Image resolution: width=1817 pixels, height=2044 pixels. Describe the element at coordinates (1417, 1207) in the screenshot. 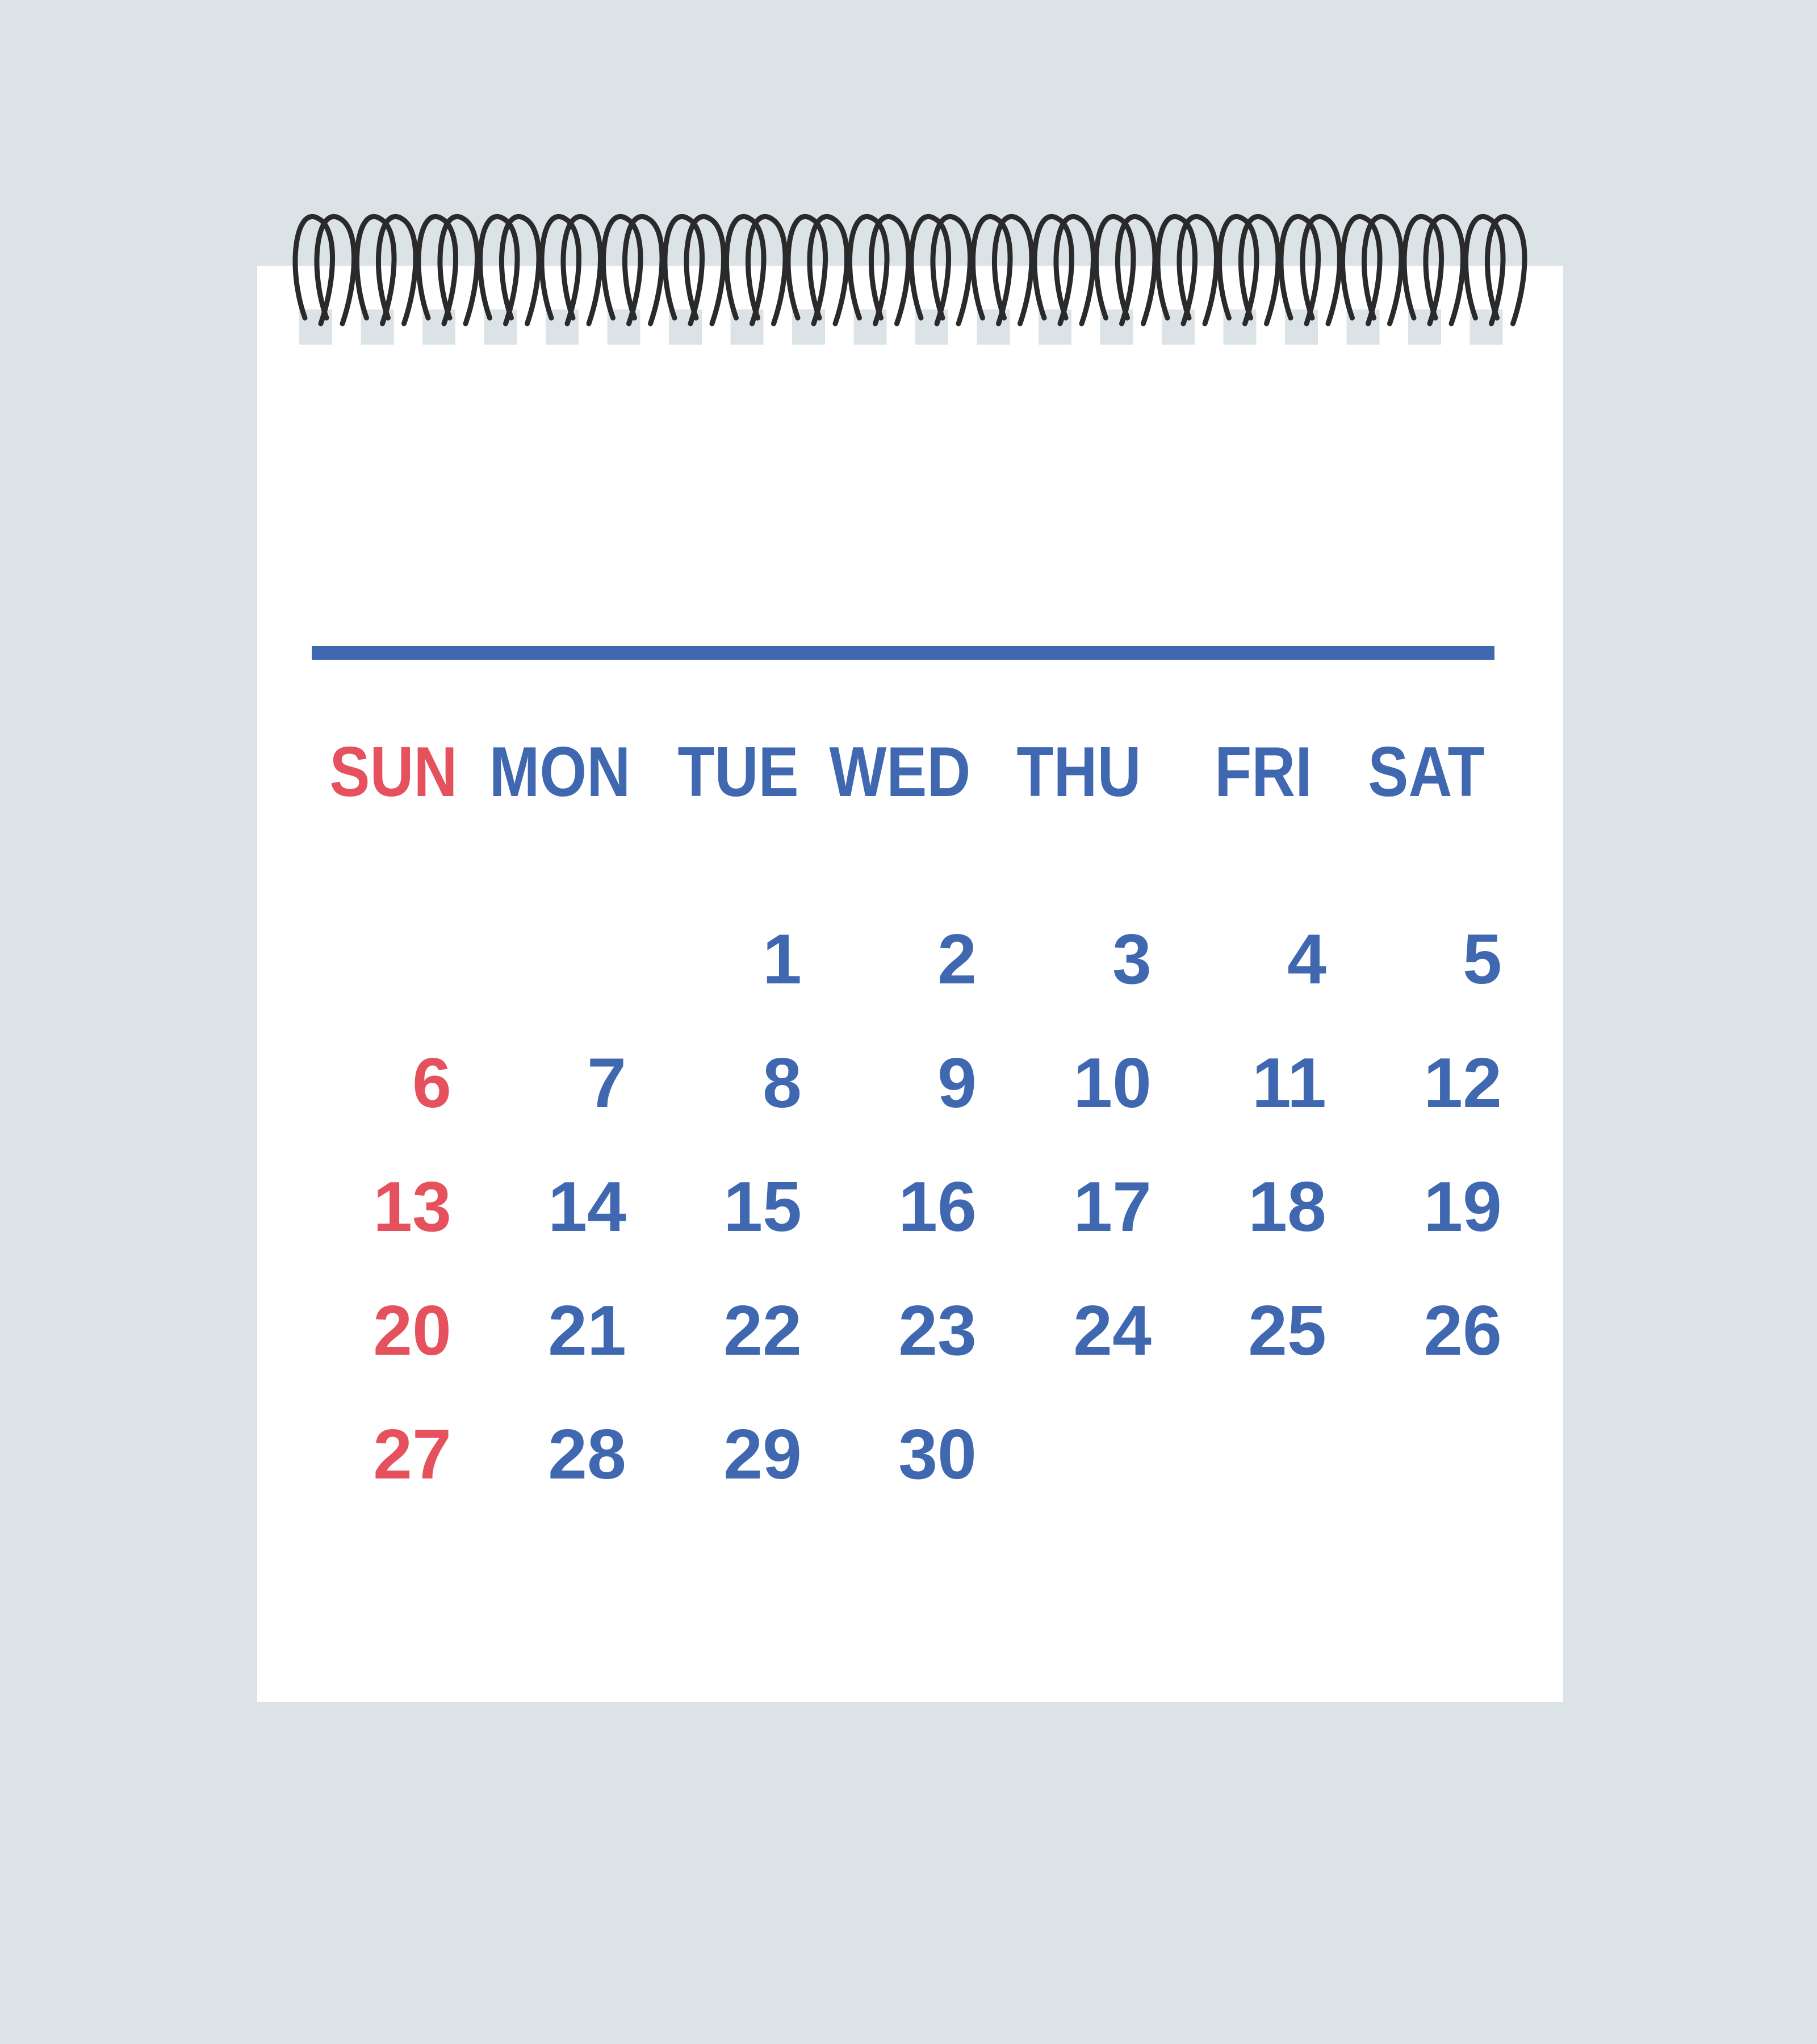

I see `day-cell-19: 19` at that location.